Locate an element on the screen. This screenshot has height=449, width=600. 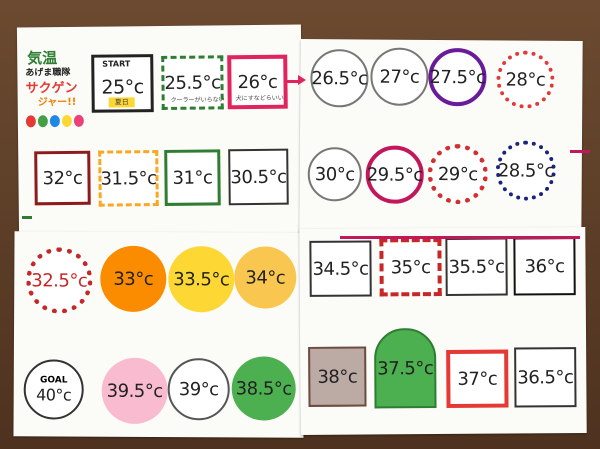
cell-26-5: 26.5°c is located at coordinates (339, 78).